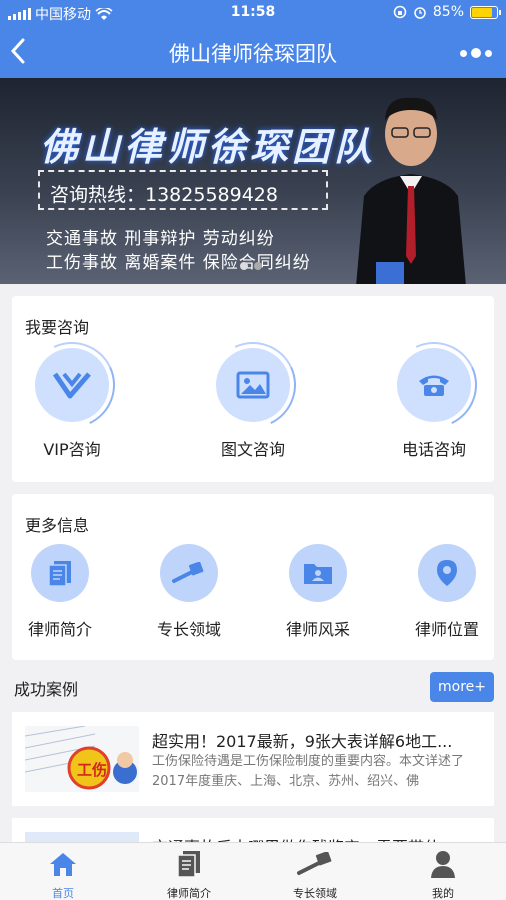 This screenshot has width=506, height=900. Describe the element at coordinates (46, 689) in the screenshot. I see `success-cases-title: 成功案例` at that location.